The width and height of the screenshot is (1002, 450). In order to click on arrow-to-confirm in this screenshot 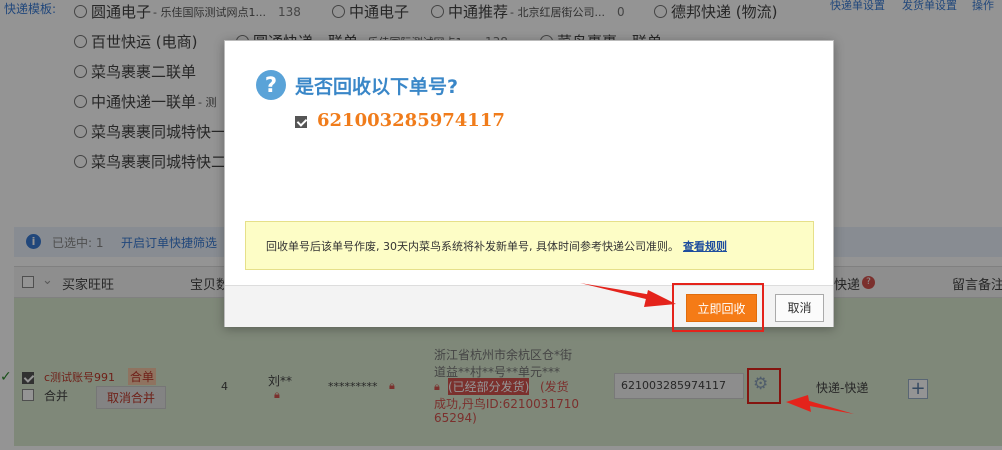, I will do `click(628, 295)`.